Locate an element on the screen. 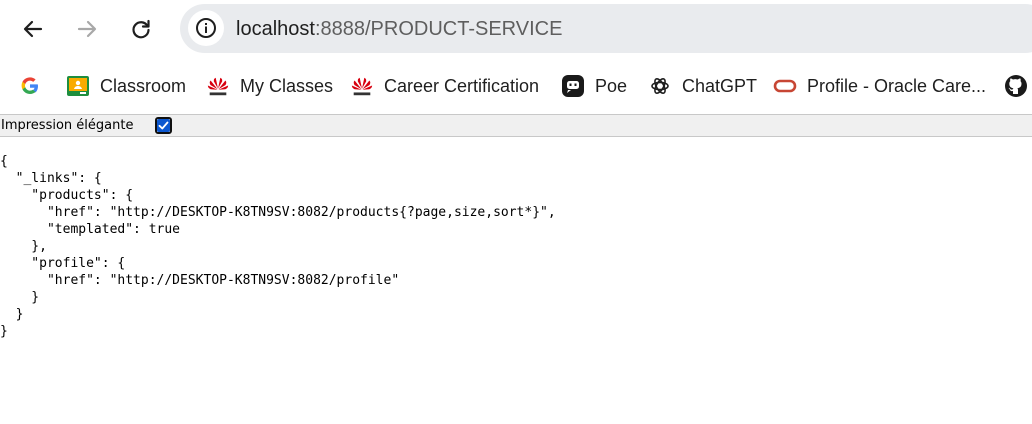 The height and width of the screenshot is (424, 1032). bookmark-label: Career Certification is located at coordinates (462, 85).